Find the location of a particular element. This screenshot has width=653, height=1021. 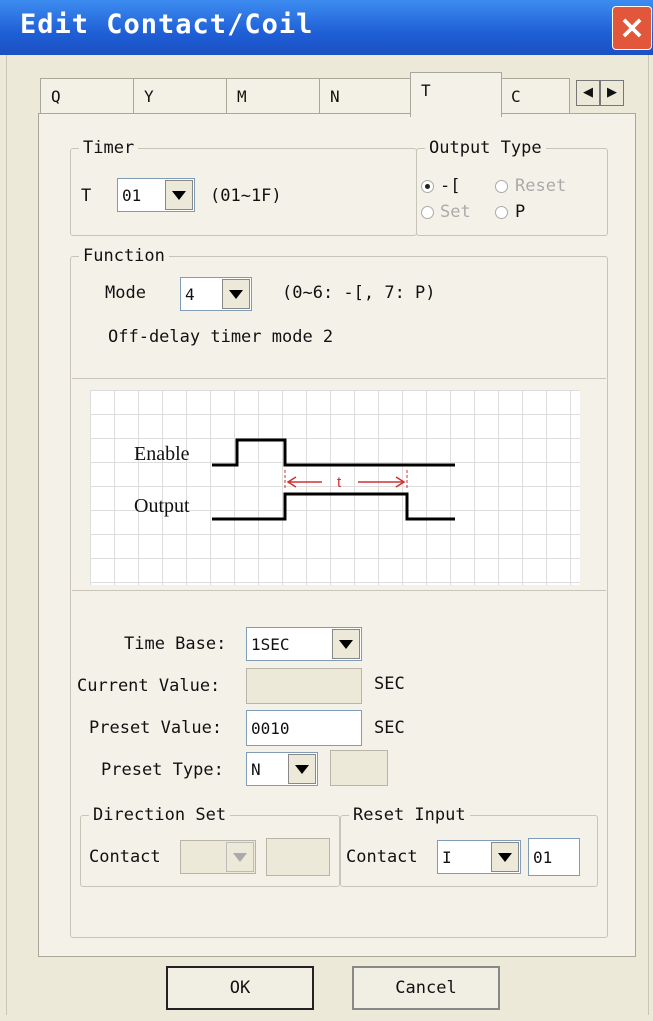

tab-t: T is located at coordinates (456, 94).